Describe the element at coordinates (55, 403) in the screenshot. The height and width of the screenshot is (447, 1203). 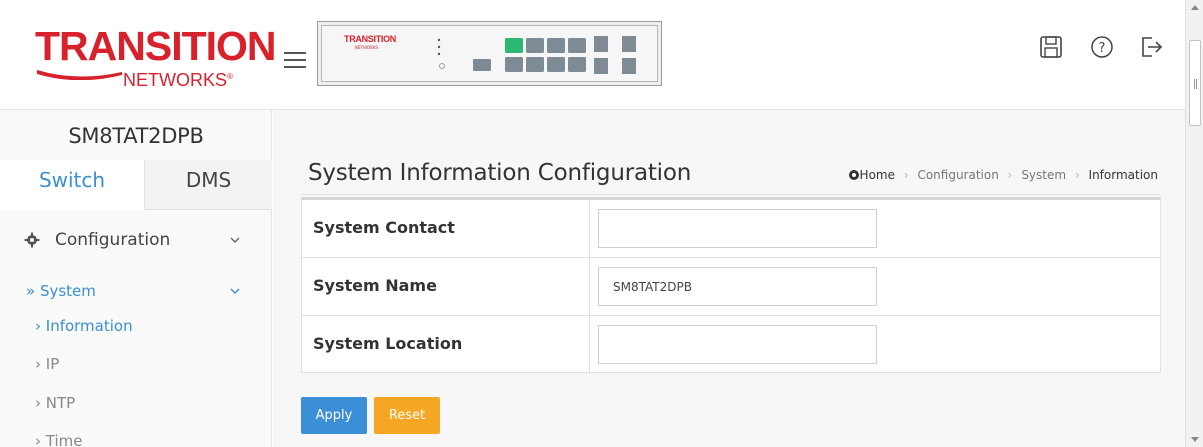
I see `sidebar-item-label: › NTP` at that location.